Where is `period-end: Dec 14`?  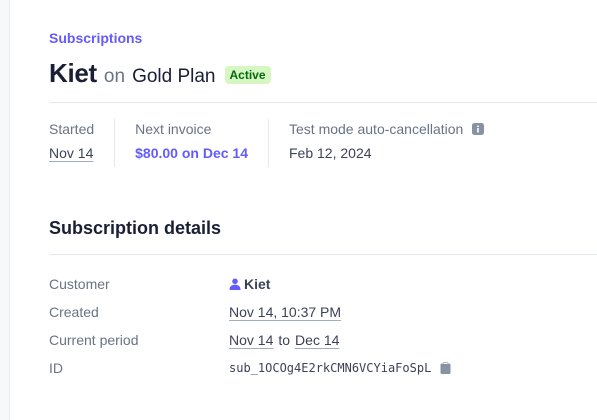 period-end: Dec 14 is located at coordinates (317, 340).